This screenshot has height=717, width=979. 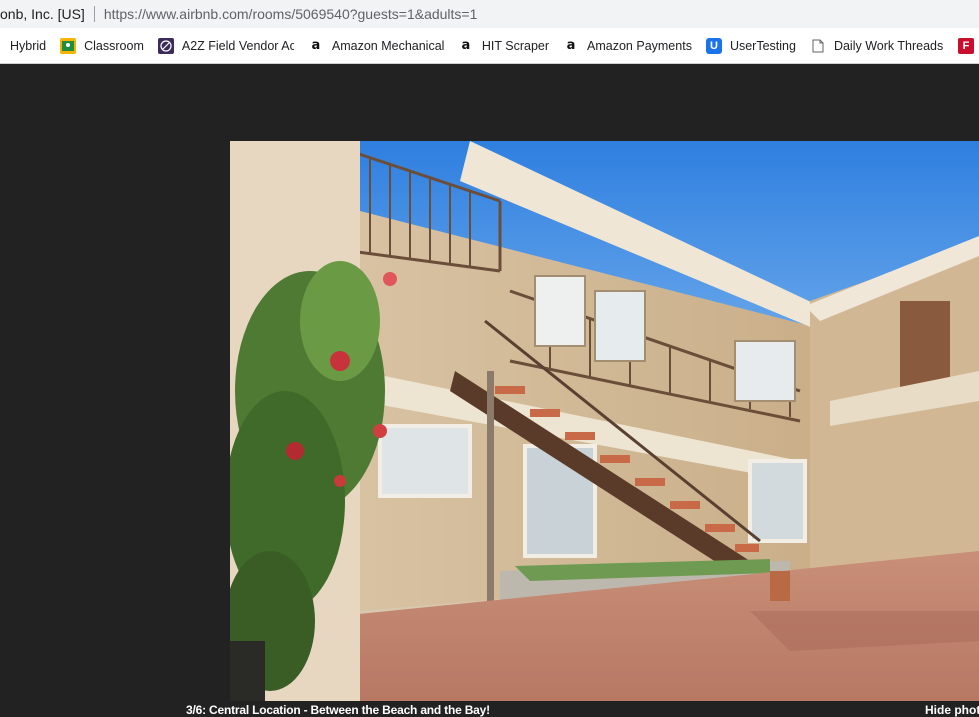 I want to click on bookmark-label: A2Z Field Vendor Acc, so click(x=237, y=45).